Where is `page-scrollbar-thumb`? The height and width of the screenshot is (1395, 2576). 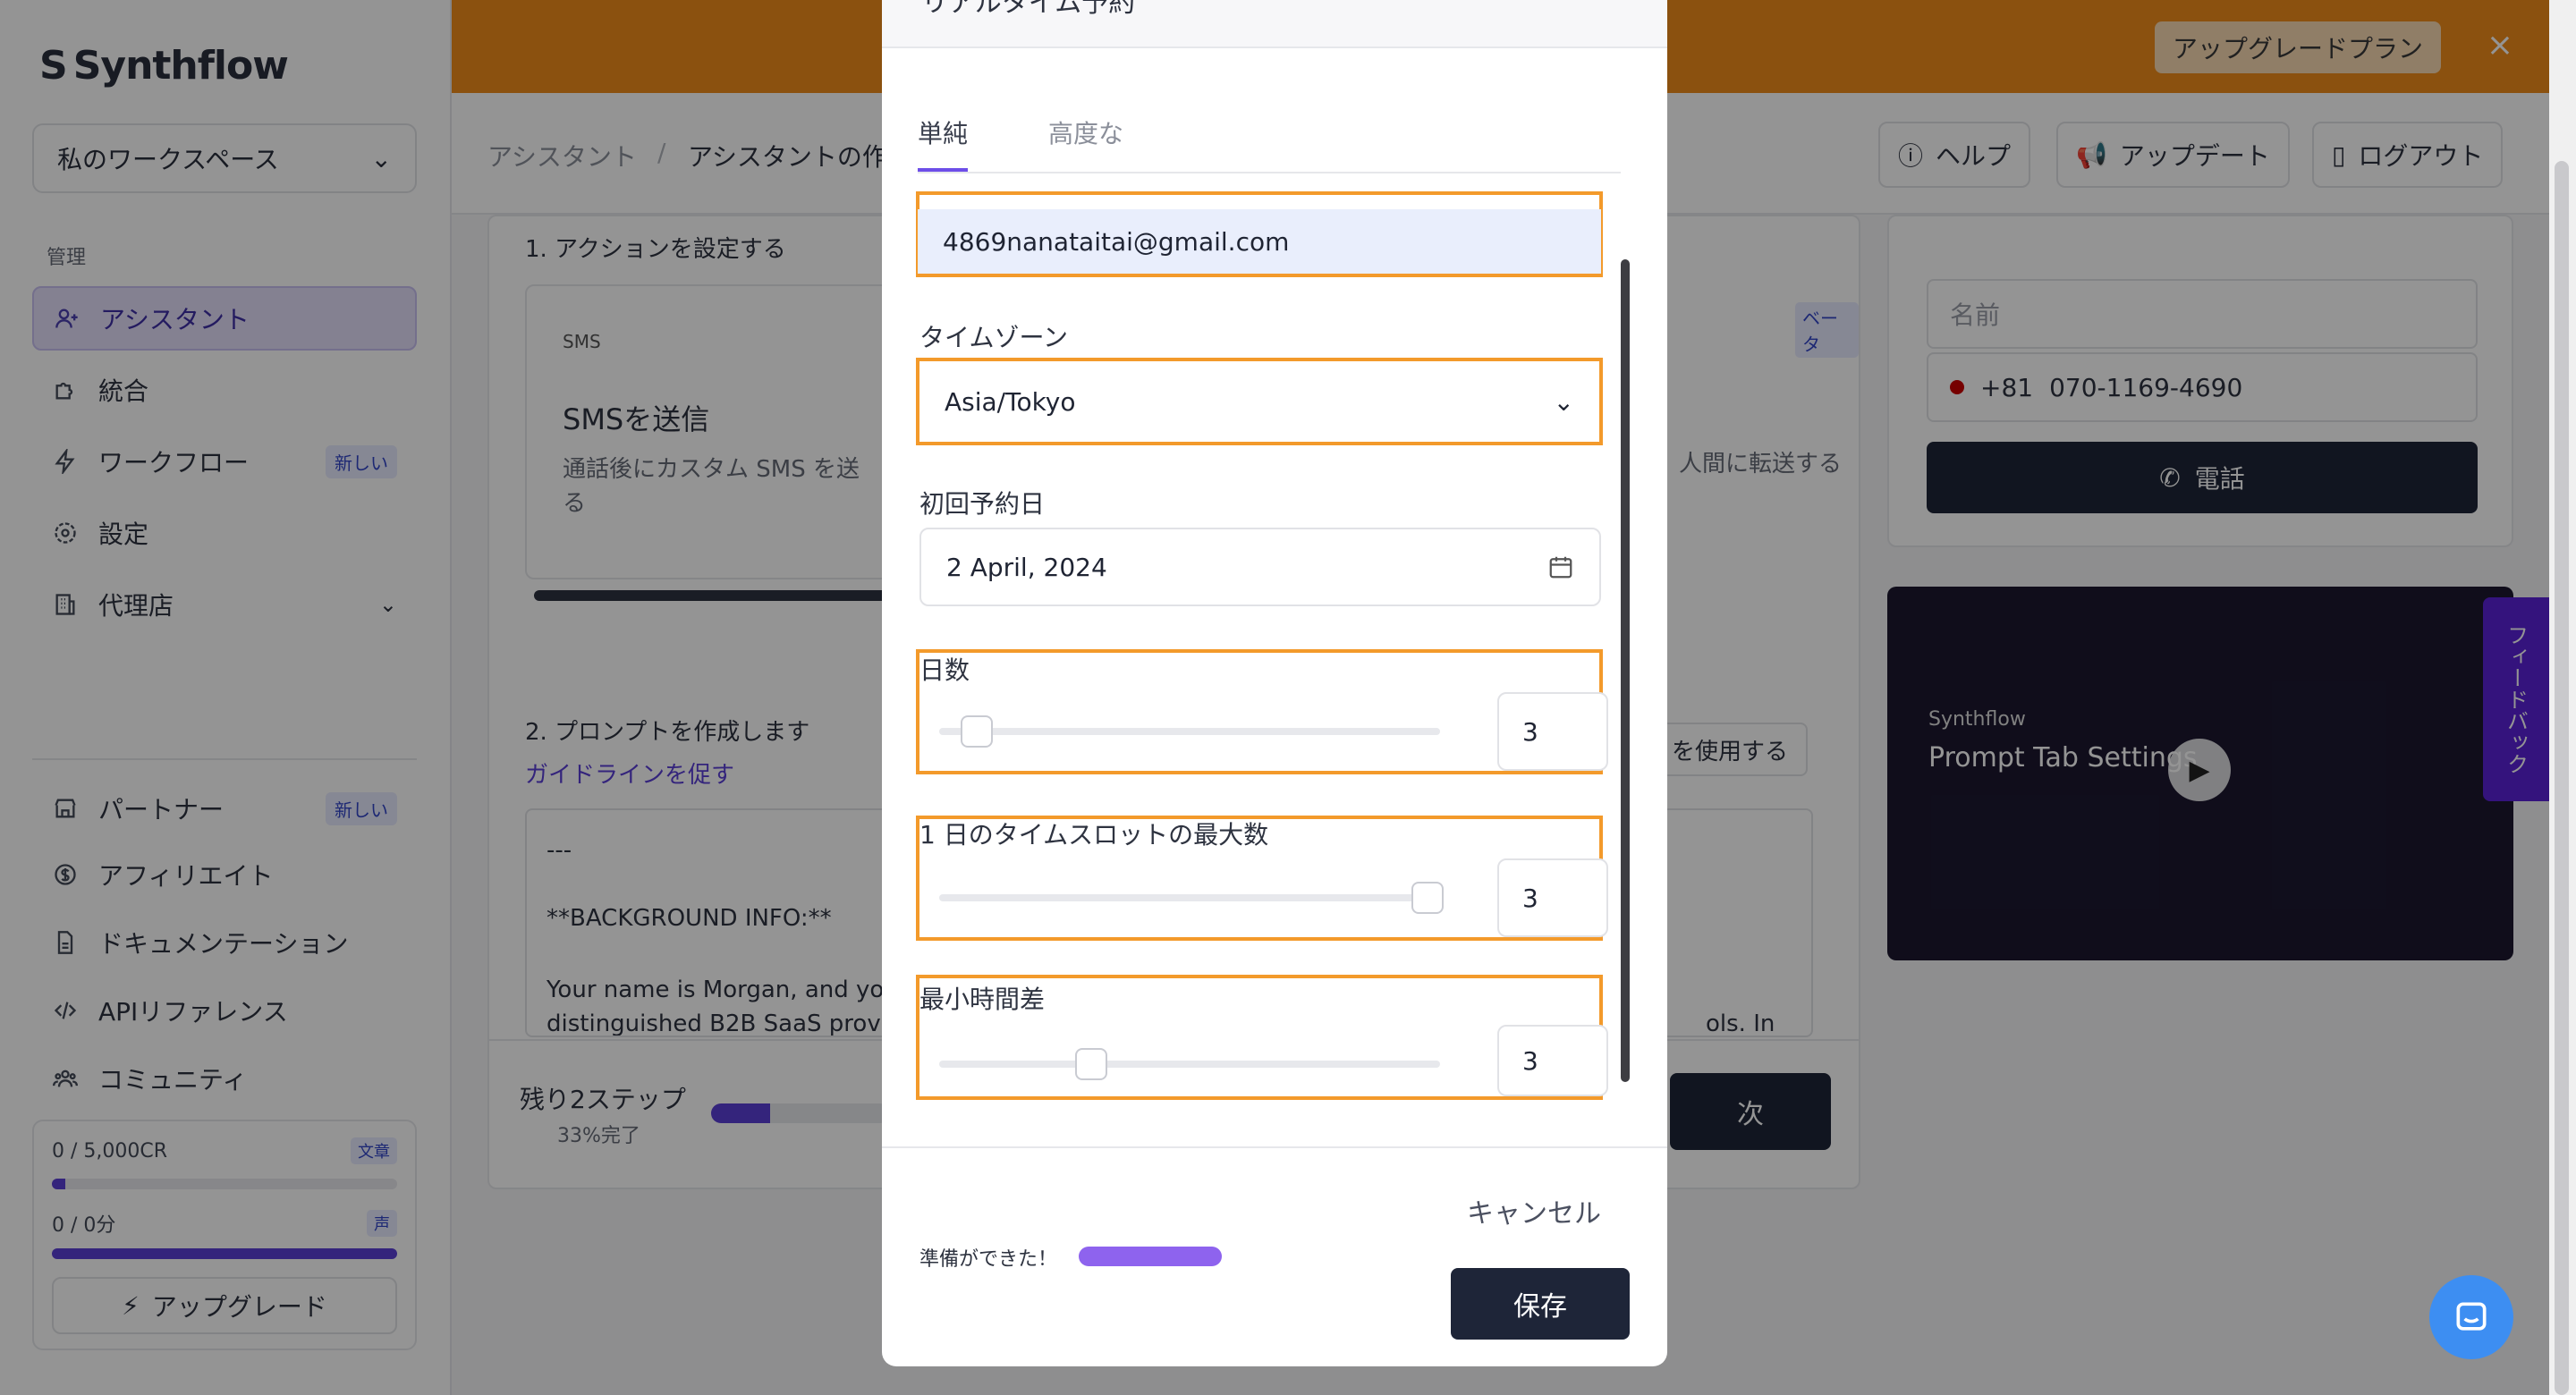
page-scrollbar-thumb is located at coordinates (2562, 778).